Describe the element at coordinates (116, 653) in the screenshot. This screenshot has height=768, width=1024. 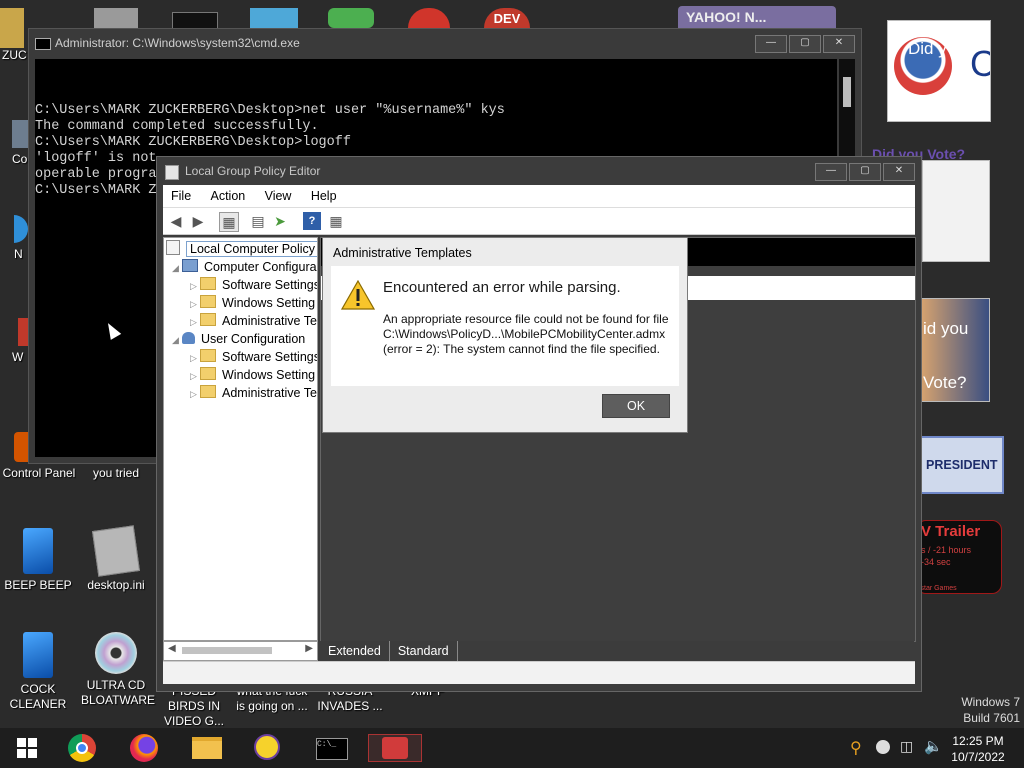
I see `cd-icon` at that location.